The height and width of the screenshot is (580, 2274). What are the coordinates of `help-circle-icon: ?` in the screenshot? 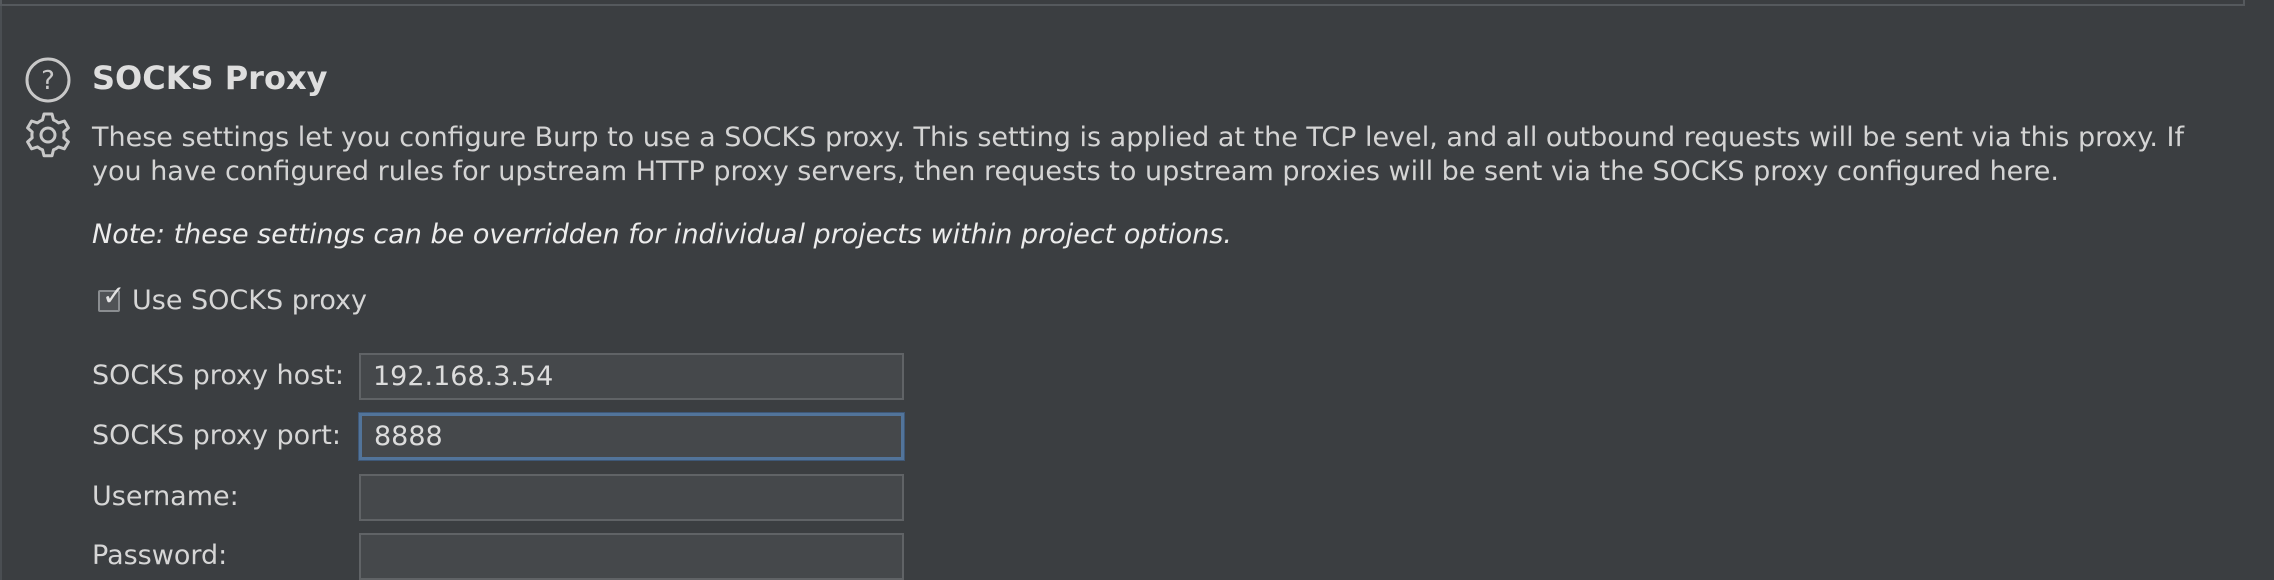 It's located at (48, 80).